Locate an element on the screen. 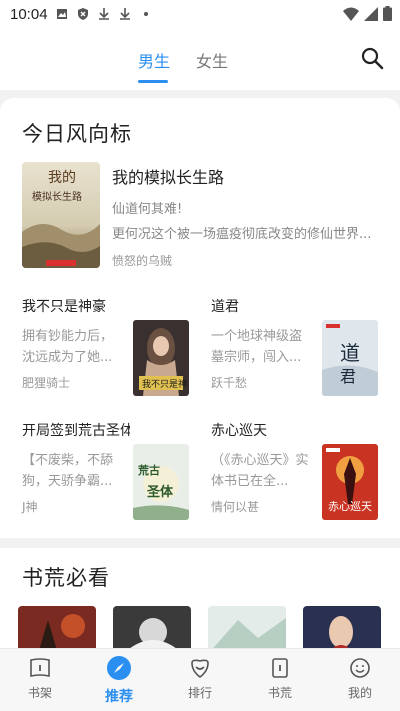 This screenshot has height=711, width=400. featured-cover-title-char2: 模拟长生路 is located at coordinates (57, 196).